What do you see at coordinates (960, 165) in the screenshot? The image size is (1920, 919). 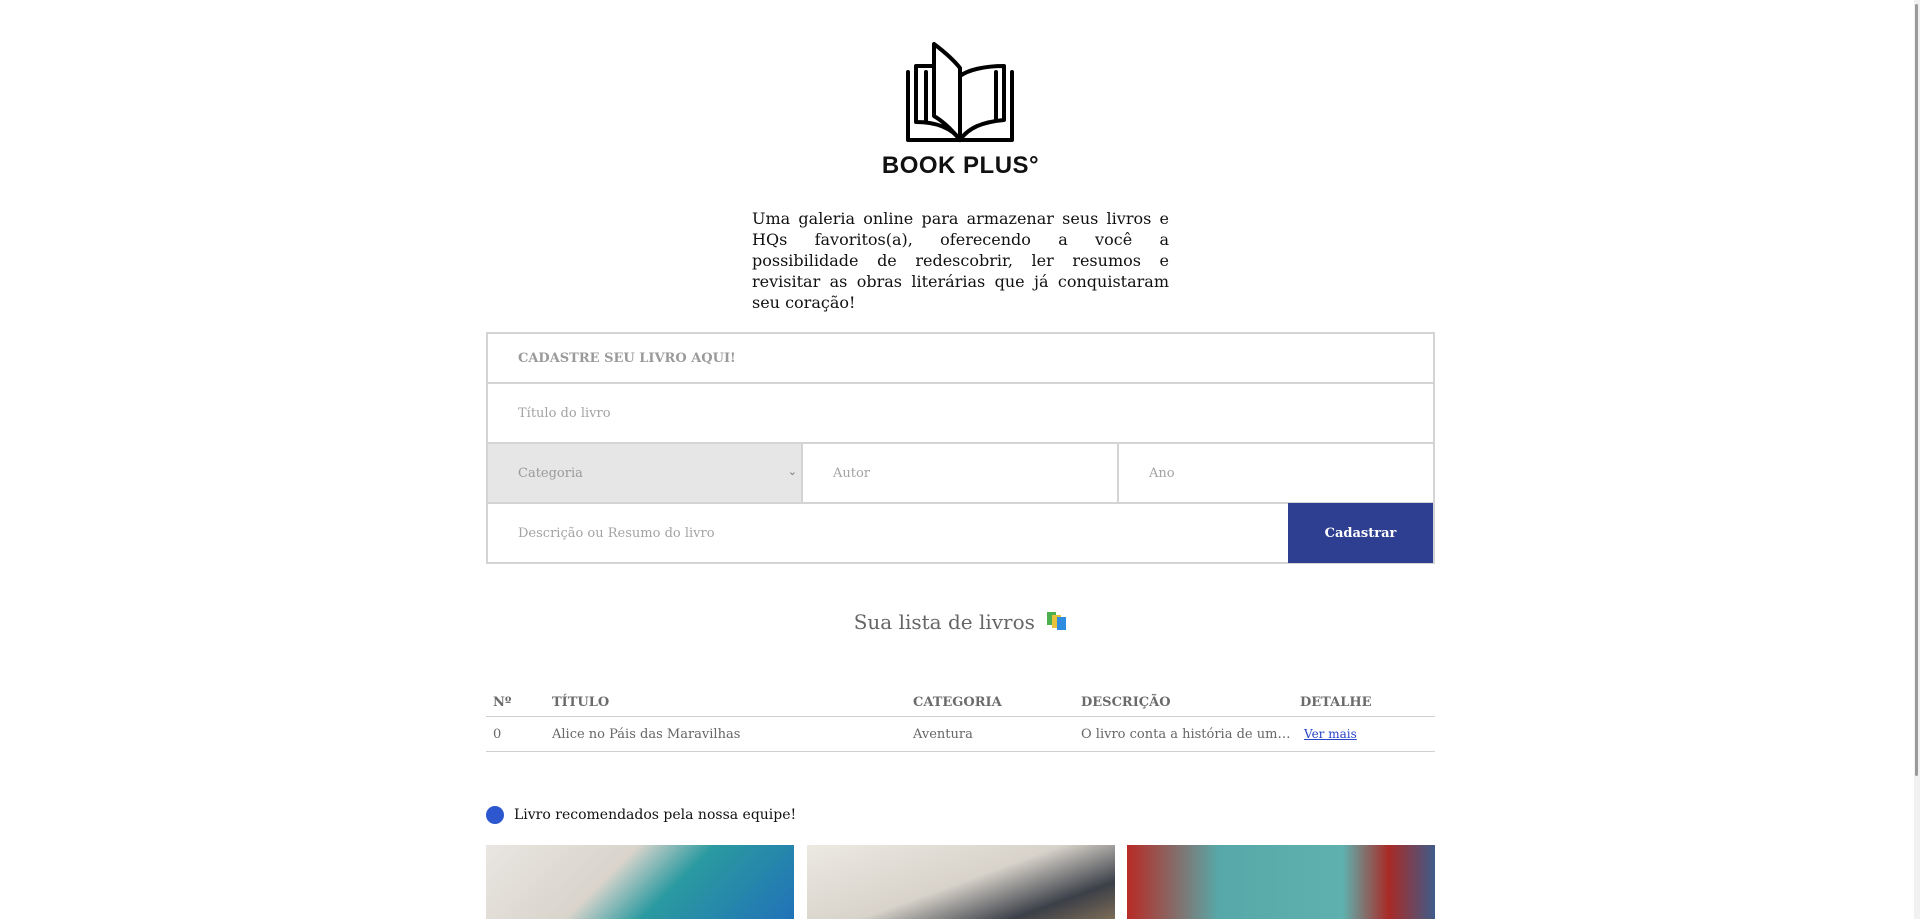 I see `brand-name: BOOK PLUS°` at bounding box center [960, 165].